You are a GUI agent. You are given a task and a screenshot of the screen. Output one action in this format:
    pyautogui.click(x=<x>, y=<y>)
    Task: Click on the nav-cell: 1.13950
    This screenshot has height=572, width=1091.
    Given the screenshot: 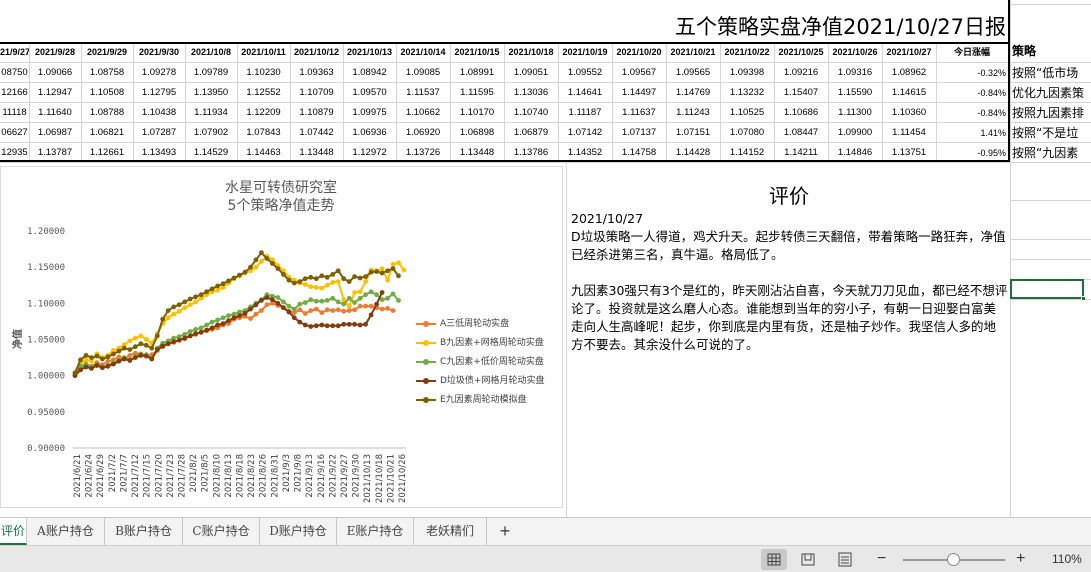 What is the action you would take?
    pyautogui.click(x=211, y=93)
    